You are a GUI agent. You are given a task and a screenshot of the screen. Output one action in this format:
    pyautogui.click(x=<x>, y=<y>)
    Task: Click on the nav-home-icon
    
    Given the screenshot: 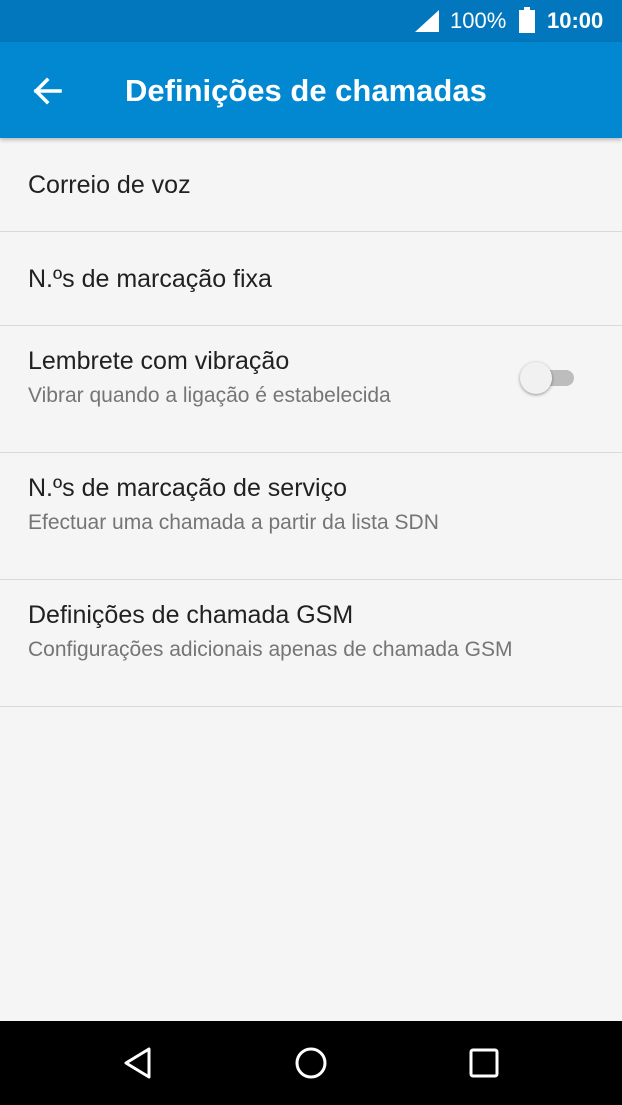 What is the action you would take?
    pyautogui.click(x=311, y=1063)
    